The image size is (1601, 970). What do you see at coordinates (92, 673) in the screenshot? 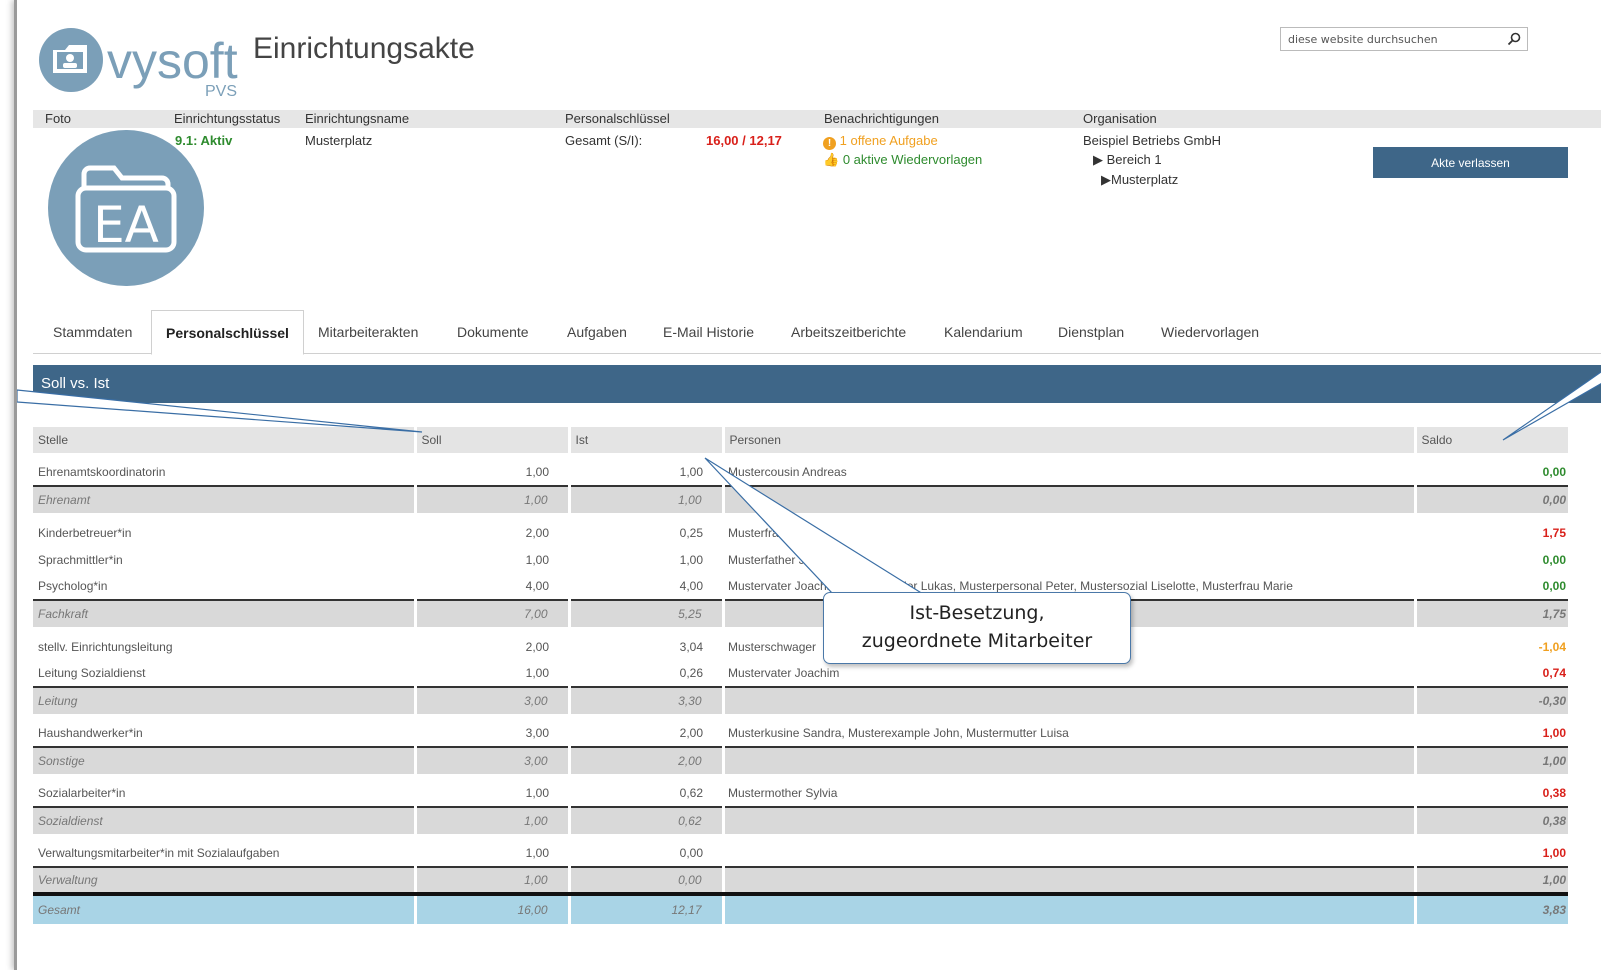
I see `cell-stelle: Leitung Sozialdienst` at bounding box center [92, 673].